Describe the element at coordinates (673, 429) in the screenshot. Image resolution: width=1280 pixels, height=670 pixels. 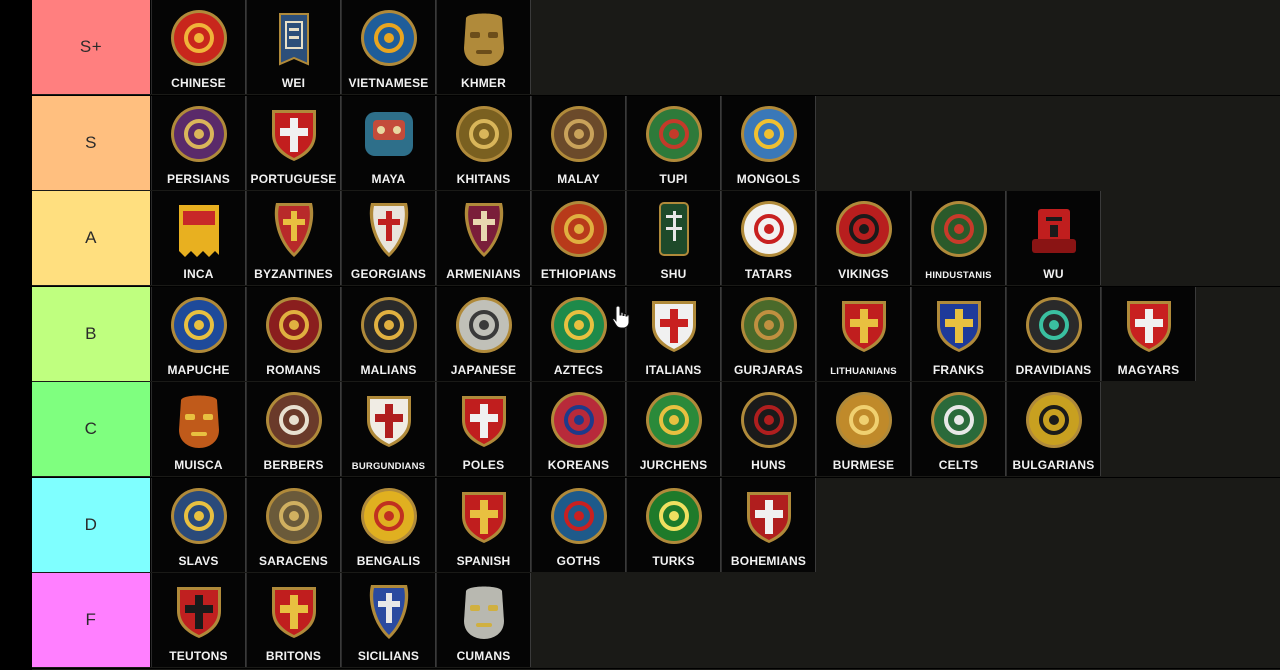
I see `civ-tile: JURCHENS` at that location.